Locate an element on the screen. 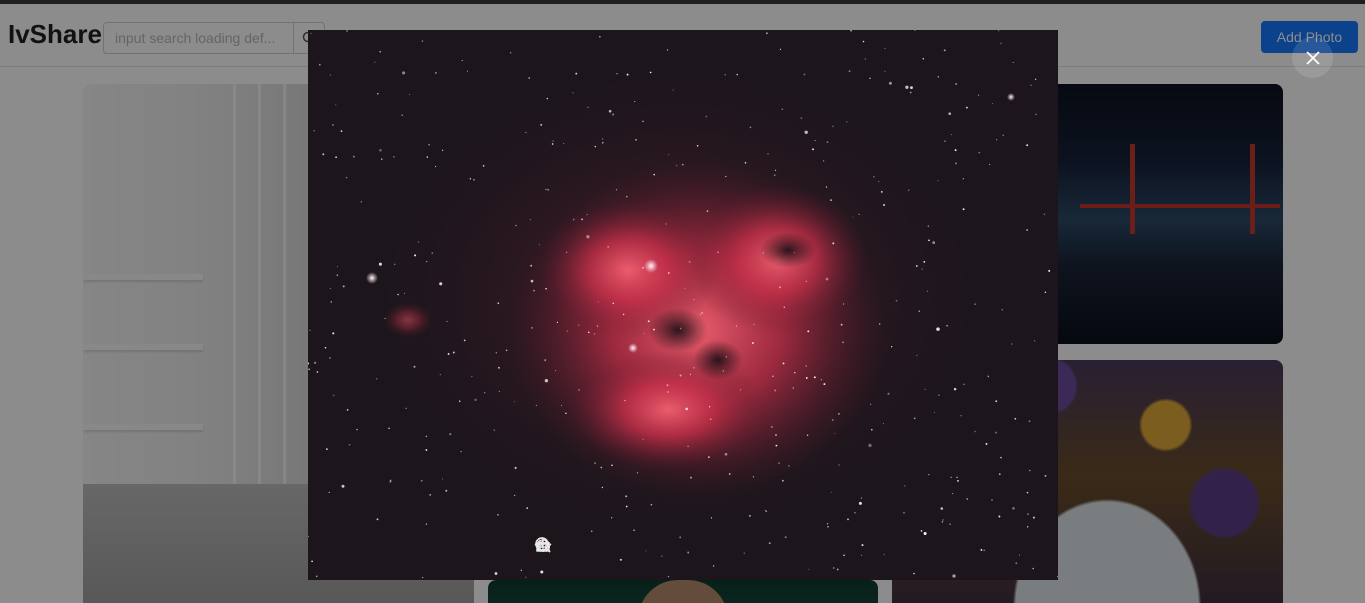  rotate-left-button is located at coordinates (602, 549).